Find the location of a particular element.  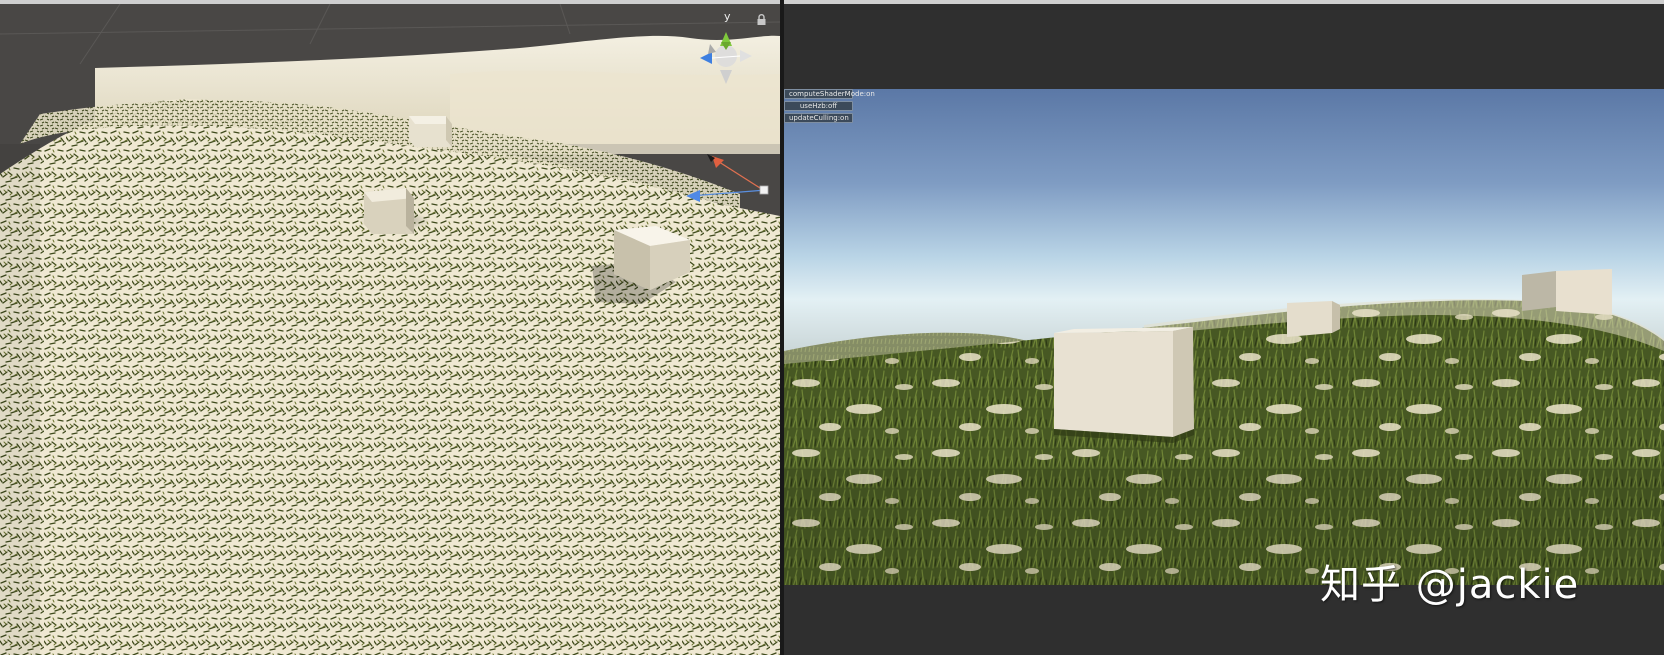

watermark-text: 知乎 @jackie is located at coordinates (1450, 585).